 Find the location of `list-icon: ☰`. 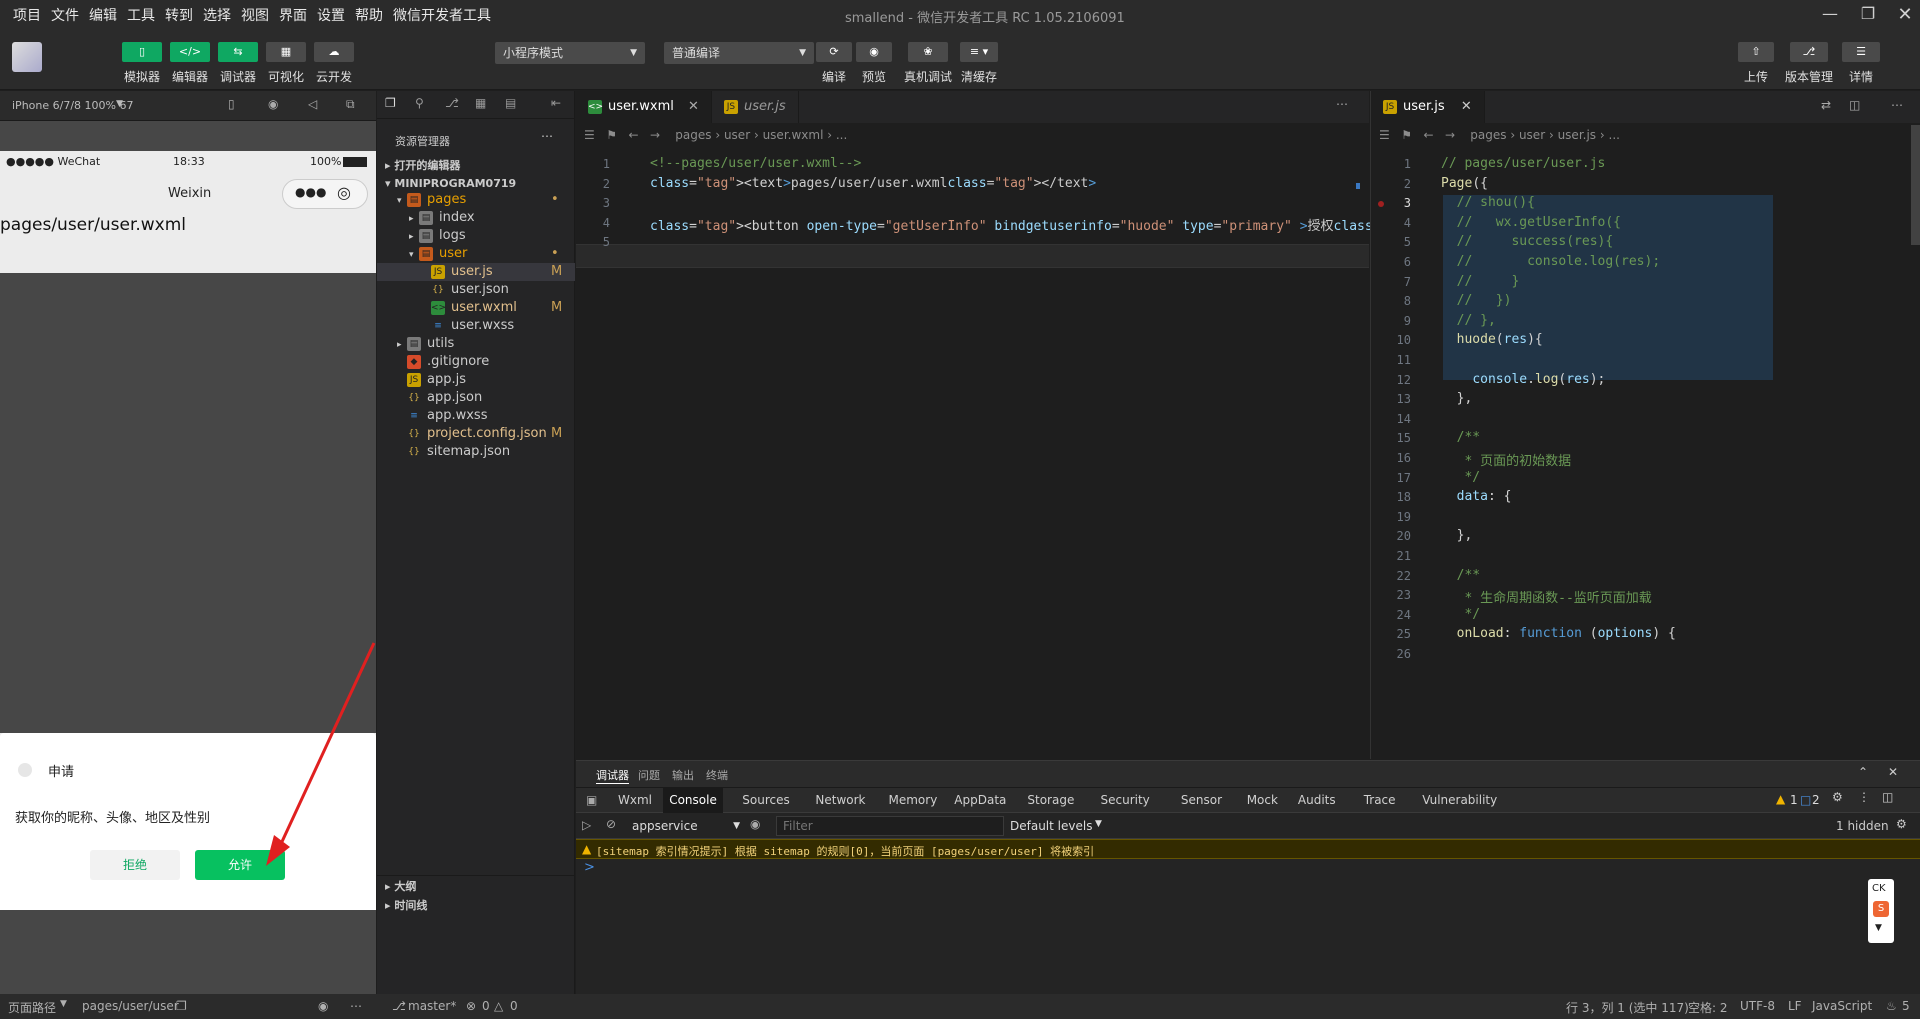

list-icon: ☰ is located at coordinates (1384, 135).